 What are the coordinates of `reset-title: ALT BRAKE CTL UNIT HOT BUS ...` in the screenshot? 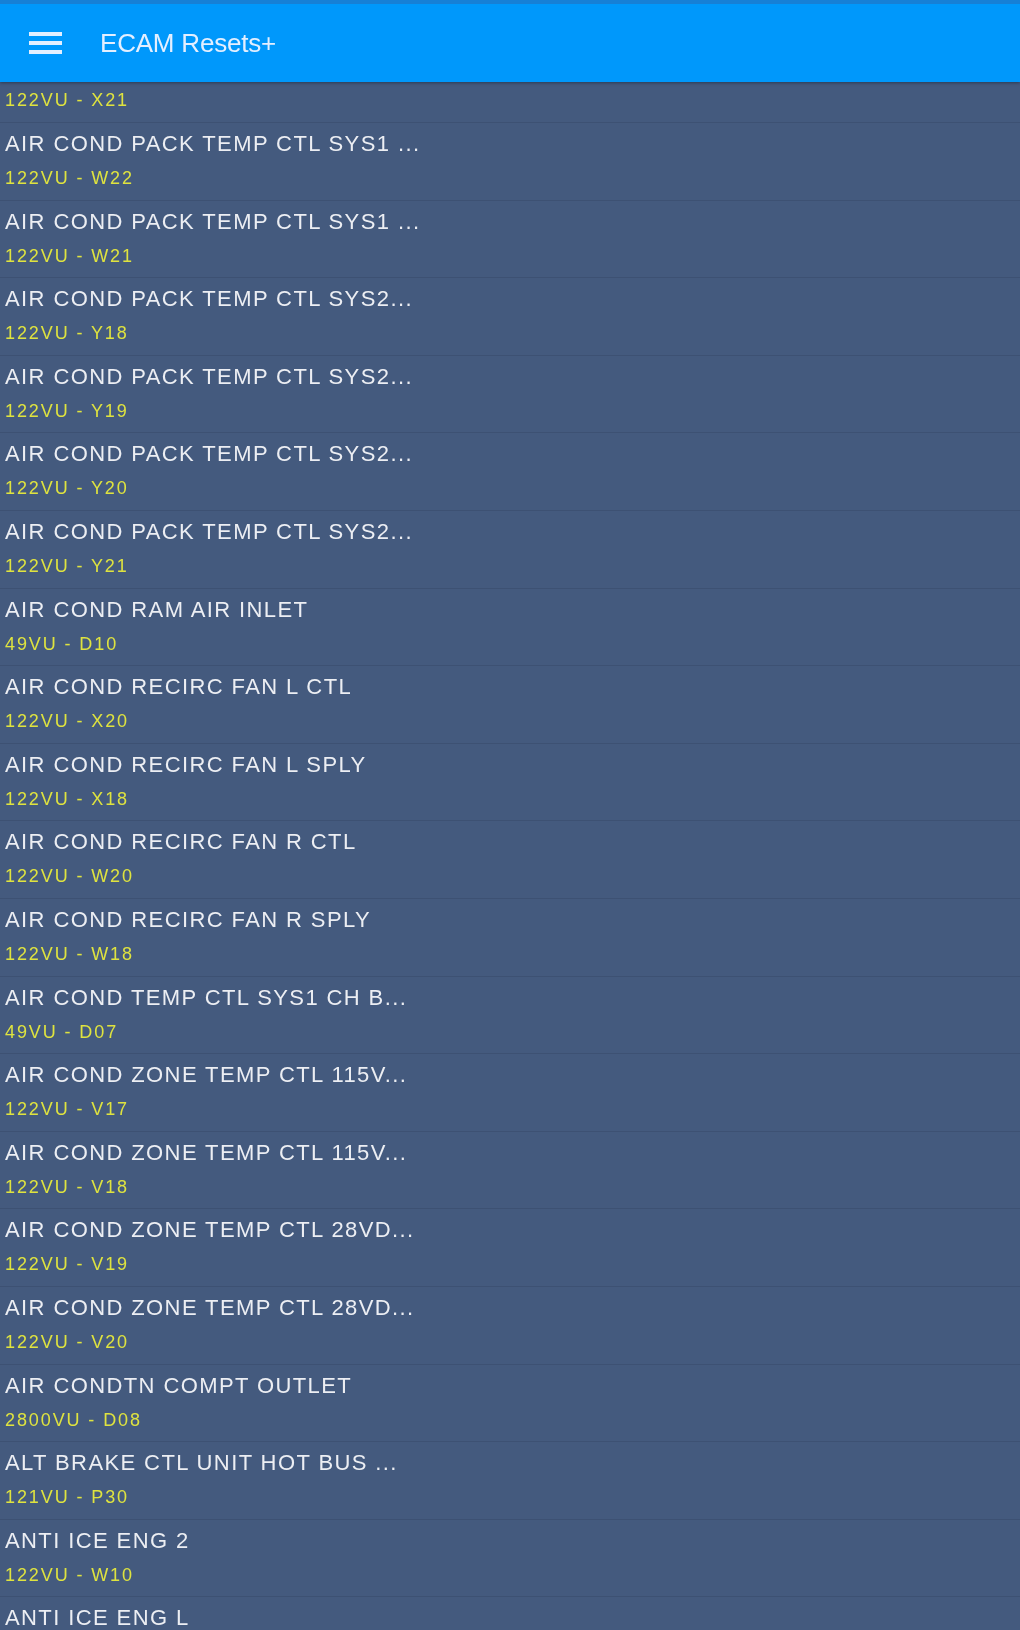 It's located at (201, 1463).